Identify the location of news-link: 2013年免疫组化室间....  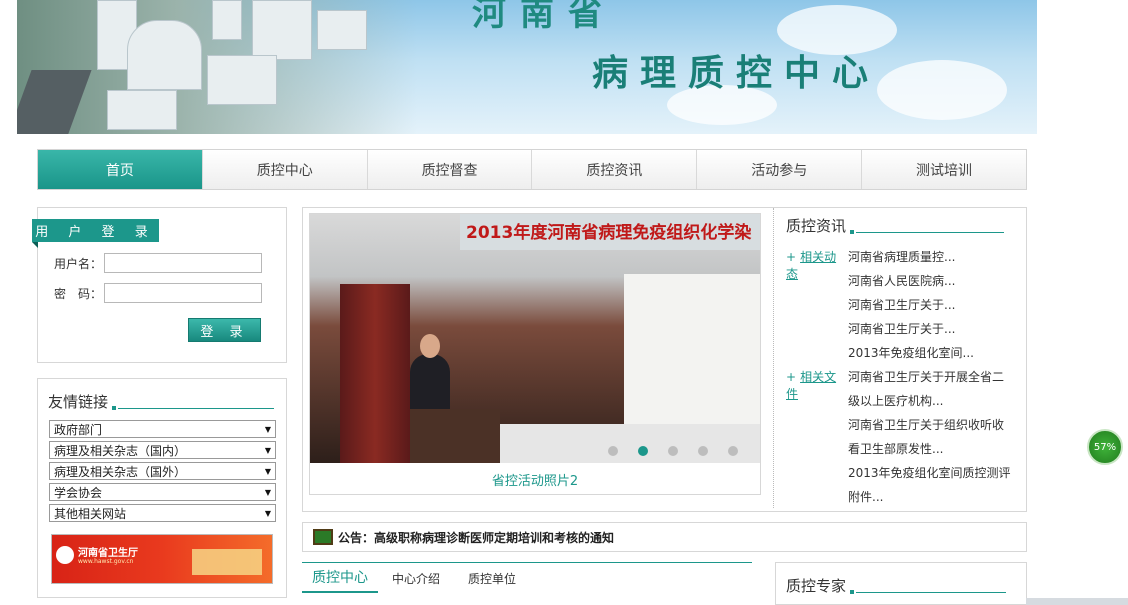
(911, 352).